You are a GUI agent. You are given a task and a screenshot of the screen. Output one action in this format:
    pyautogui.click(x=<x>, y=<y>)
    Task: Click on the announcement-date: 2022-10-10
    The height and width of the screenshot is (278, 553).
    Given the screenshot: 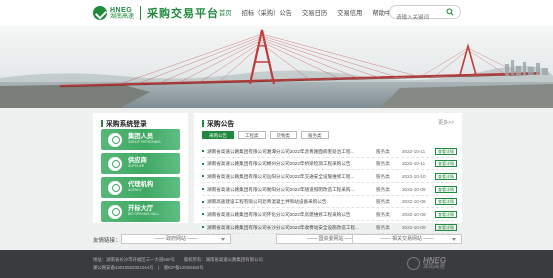 What is the action you would take?
    pyautogui.click(x=414, y=176)
    